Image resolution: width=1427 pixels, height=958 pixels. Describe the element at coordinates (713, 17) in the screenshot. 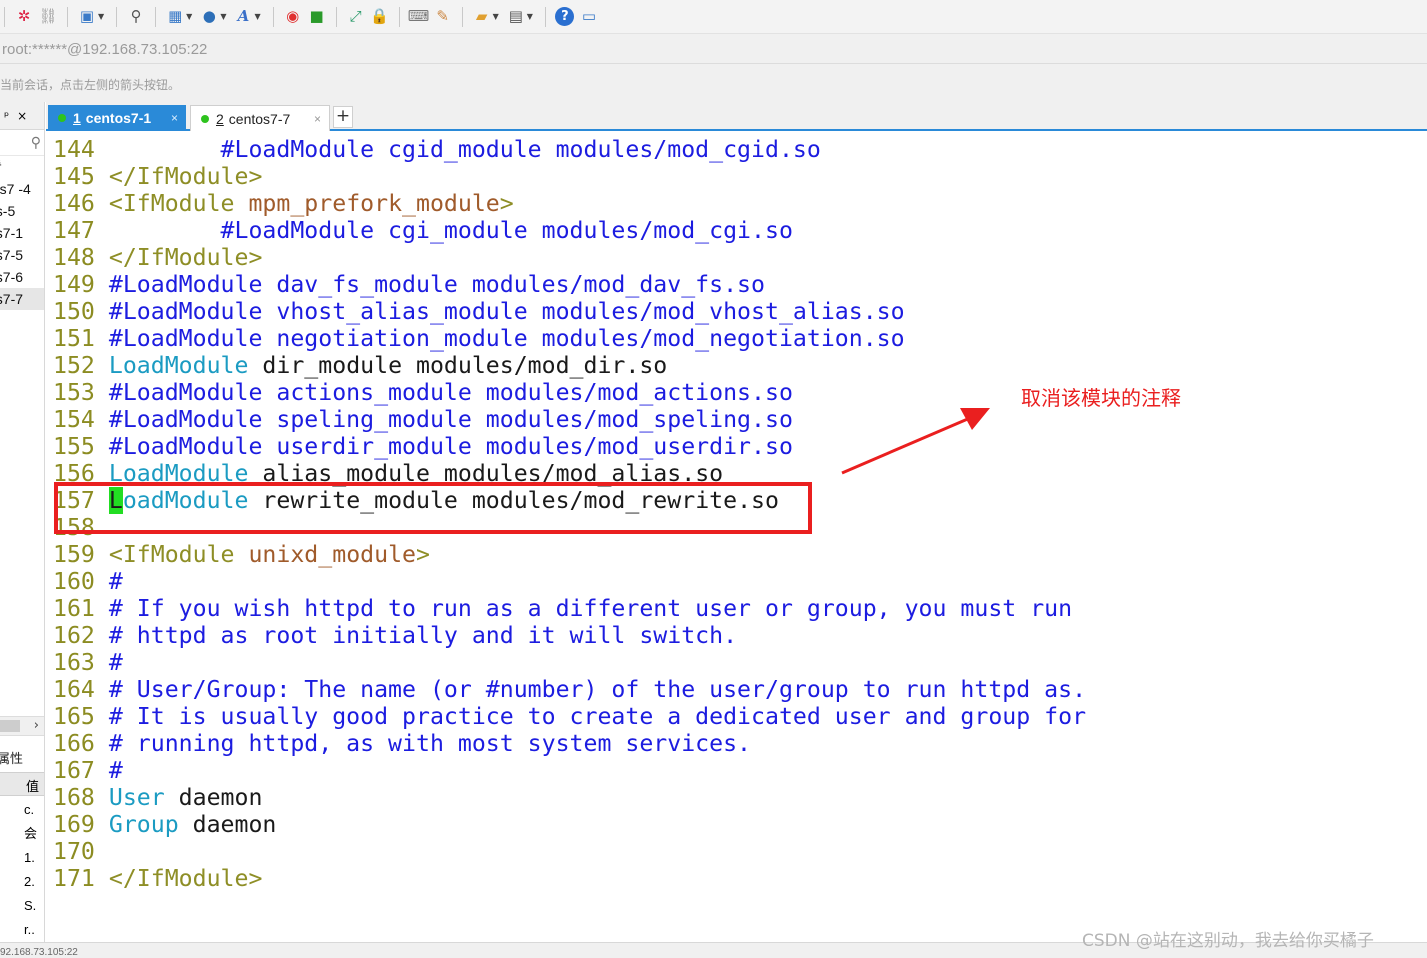

I see `toolbar: ✲ ⛓ ▣ ▼ ⚲ ▦ ▼ ● ▼ A ▼ ◉ ■ ⤢ 🔒 ⌨ ✎ ▰ ▼ ▤ ▼ ? ▭` at that location.